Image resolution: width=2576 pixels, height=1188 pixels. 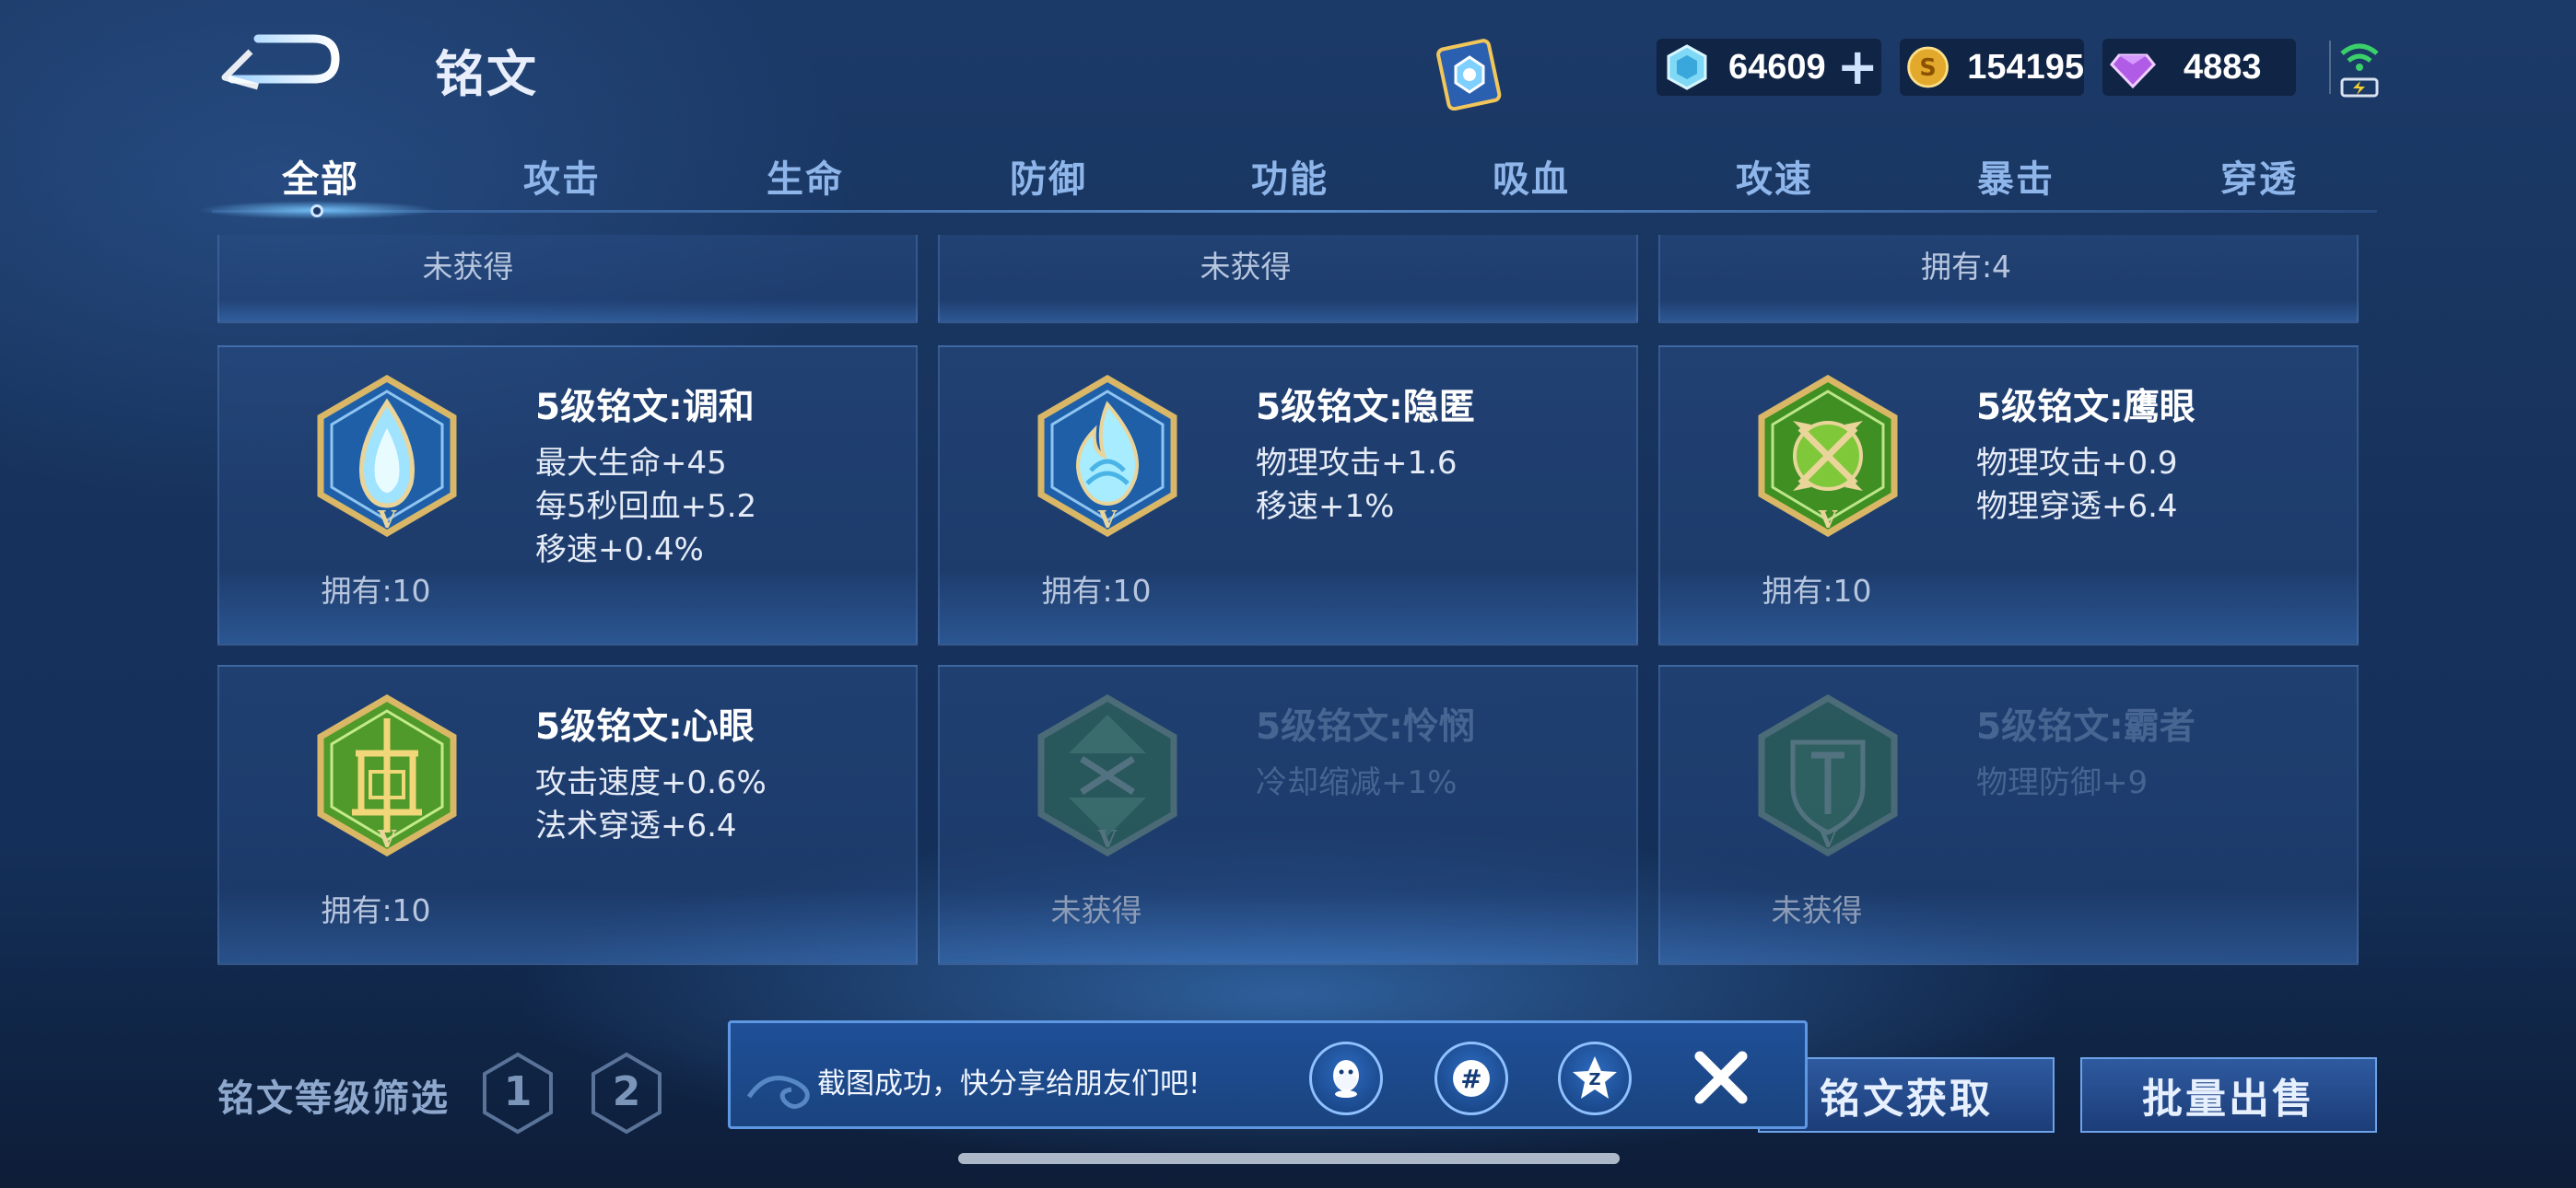 What do you see at coordinates (1325, 507) in the screenshot?
I see `card-stat: 移速+1%` at bounding box center [1325, 507].